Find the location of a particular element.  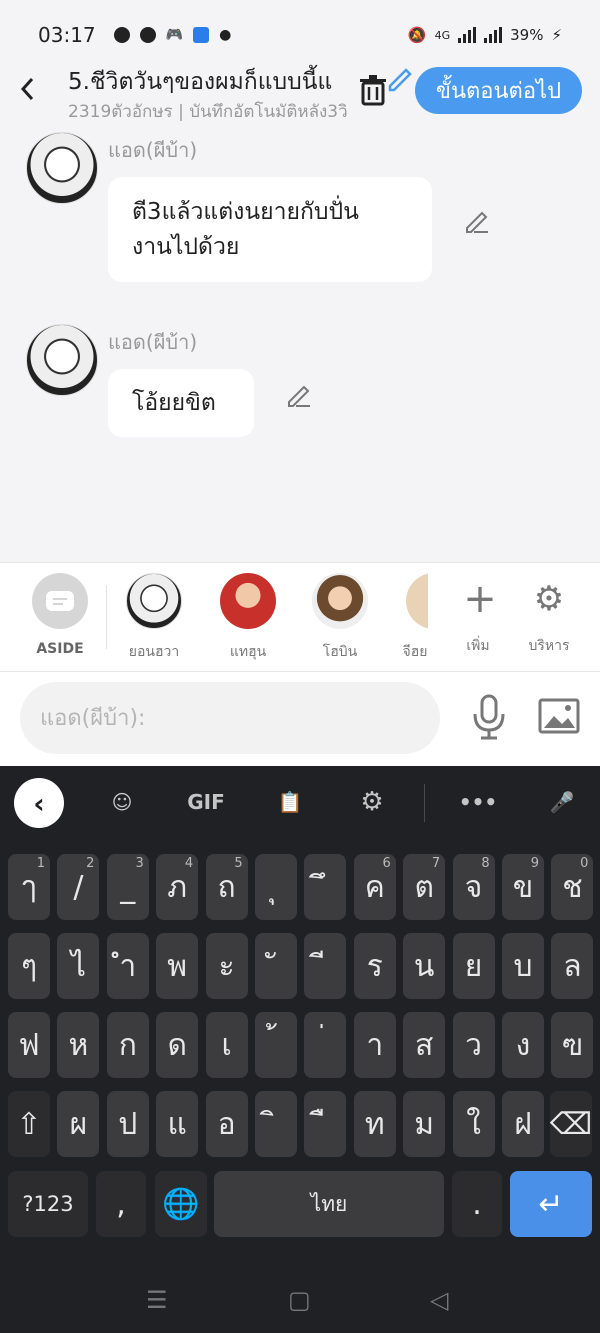

story-title: 5.ชีวิตวันๆของผมก็แบบนี้แ is located at coordinates (218, 82).